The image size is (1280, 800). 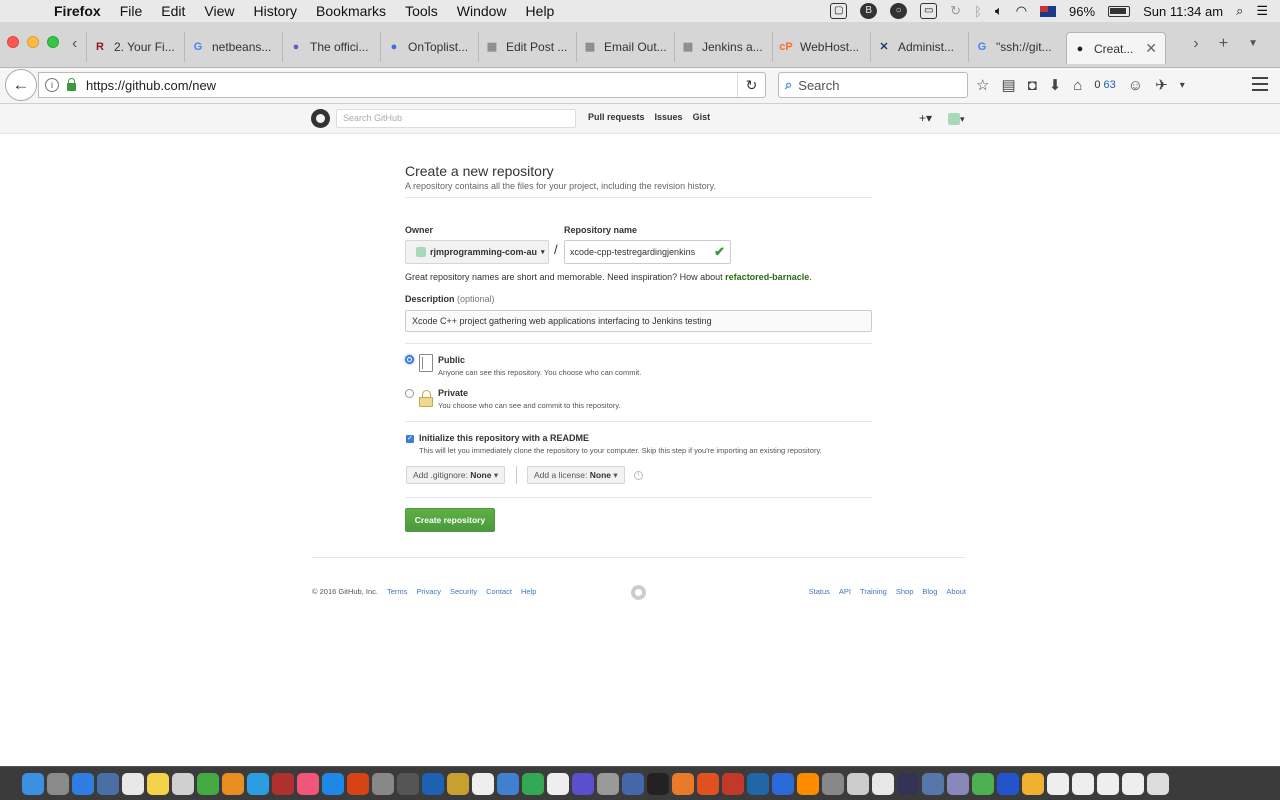 What do you see at coordinates (1082, 11) in the screenshot?
I see `battery-percent: 96%` at bounding box center [1082, 11].